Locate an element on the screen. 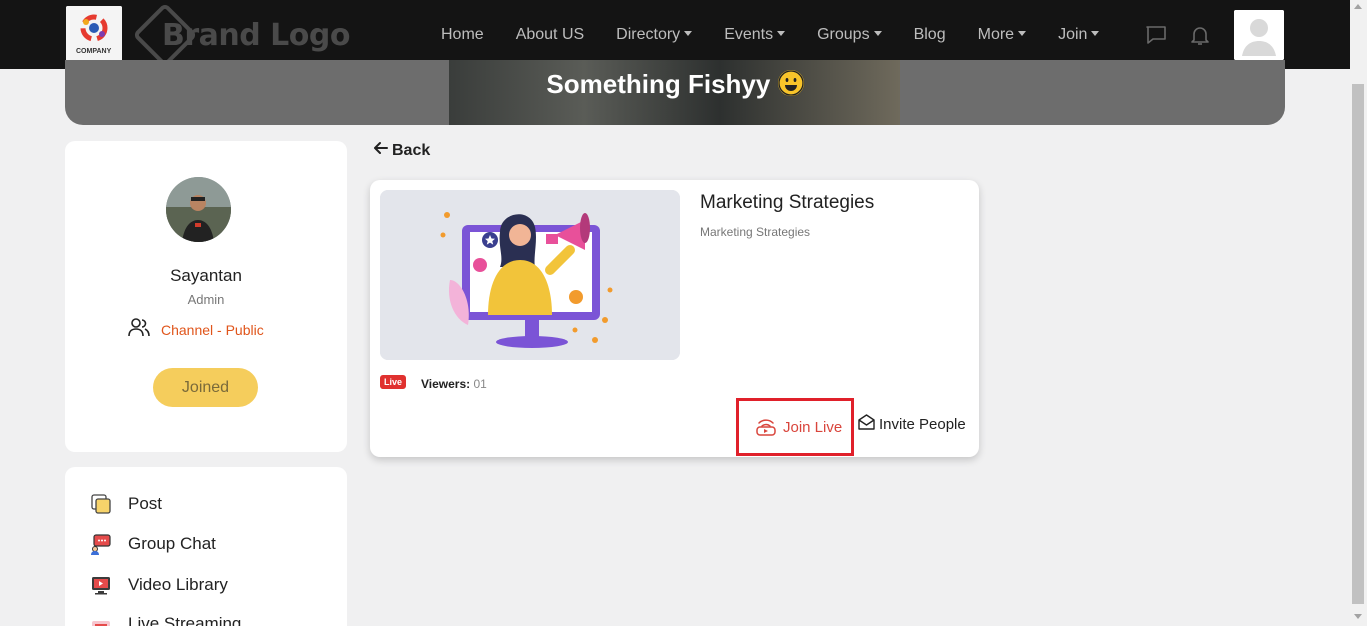  scroll-up-arrow-icon is located at coordinates (1358, 6).